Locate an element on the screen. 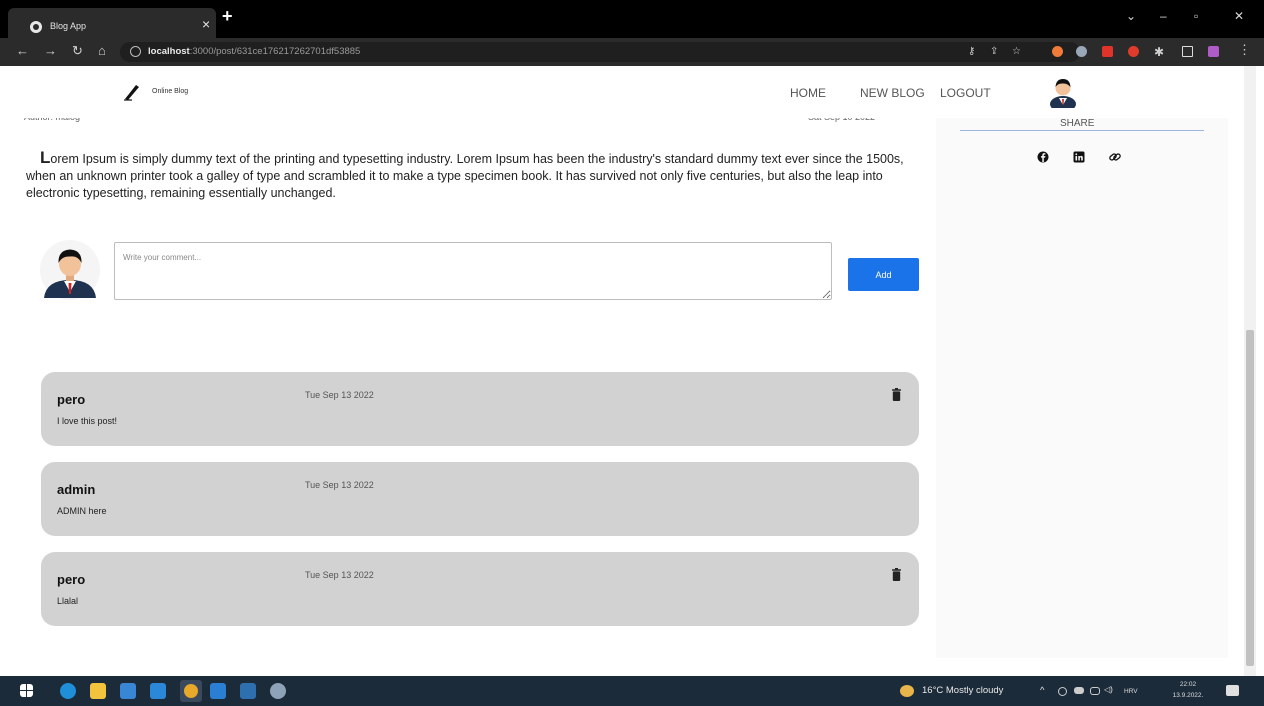 The image size is (1264, 706). language-indicator: HRV is located at coordinates (1131, 691).